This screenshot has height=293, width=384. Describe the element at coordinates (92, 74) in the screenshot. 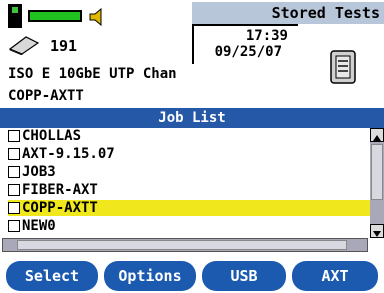

I see `job-standard-label: ISO E 10GbE UTP Chan` at that location.